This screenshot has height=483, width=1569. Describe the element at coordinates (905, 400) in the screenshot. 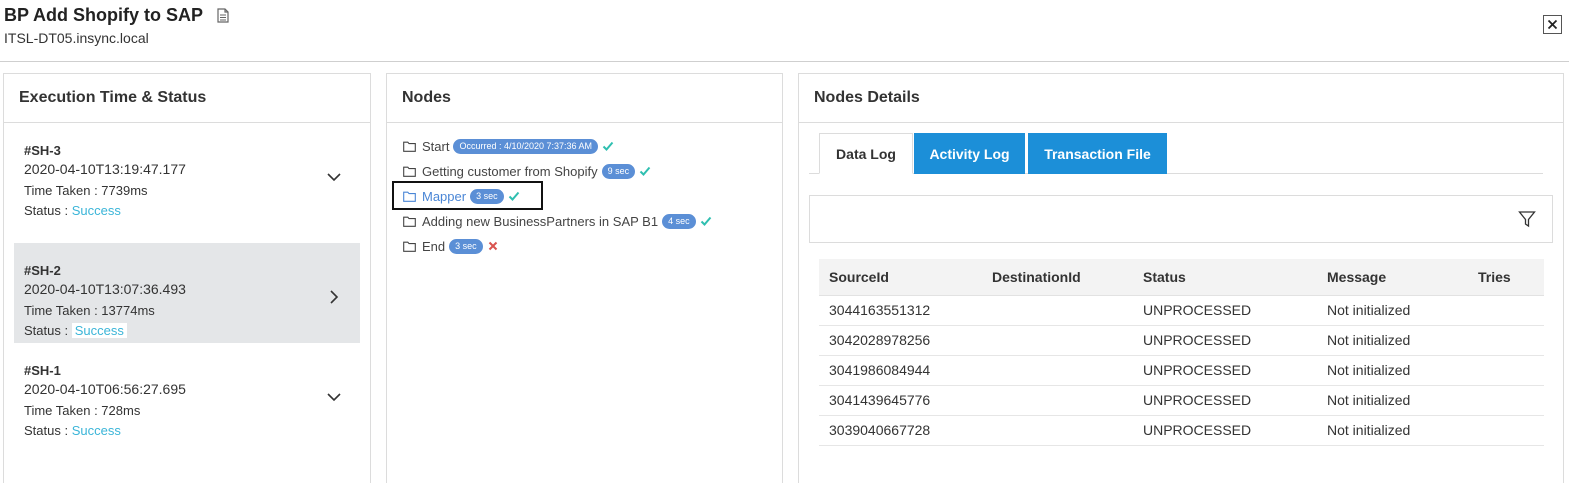

I see `cell-sourceid: 3041439645776` at that location.